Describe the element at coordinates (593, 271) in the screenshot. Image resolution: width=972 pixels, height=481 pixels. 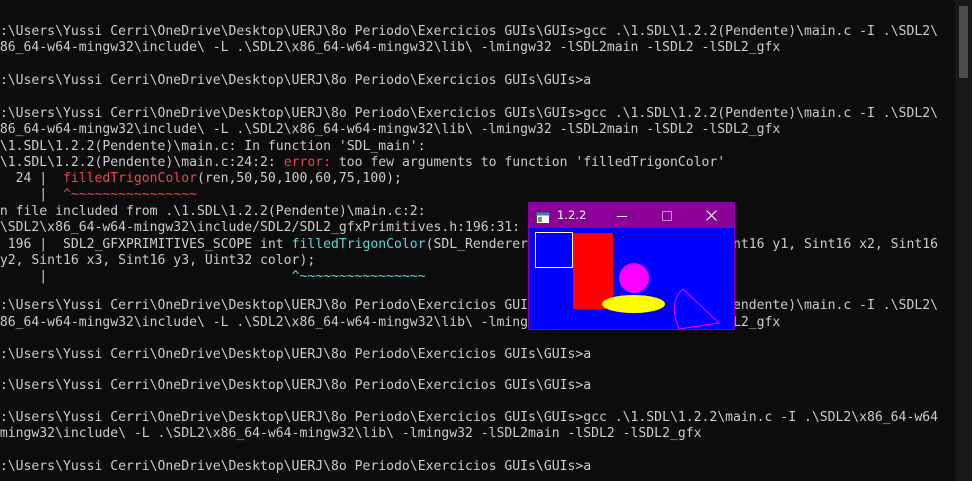
I see `red-filled-box` at that location.